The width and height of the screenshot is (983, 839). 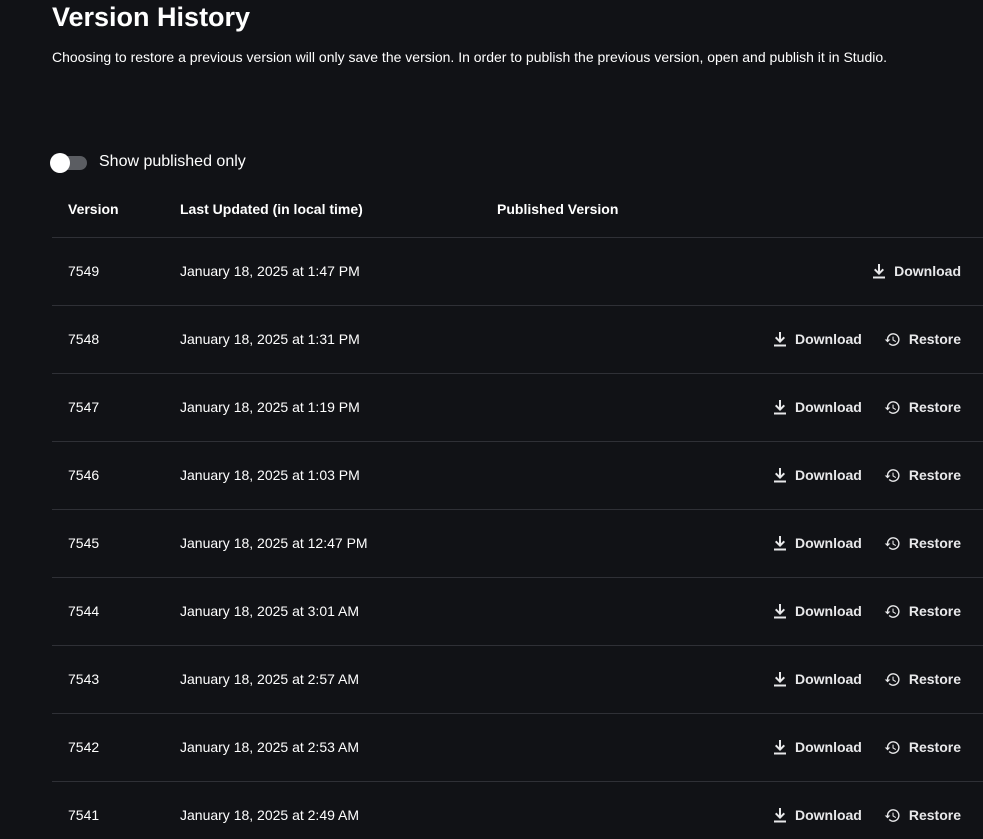 I want to click on column-header-published-version: Published Version, so click(x=558, y=209).